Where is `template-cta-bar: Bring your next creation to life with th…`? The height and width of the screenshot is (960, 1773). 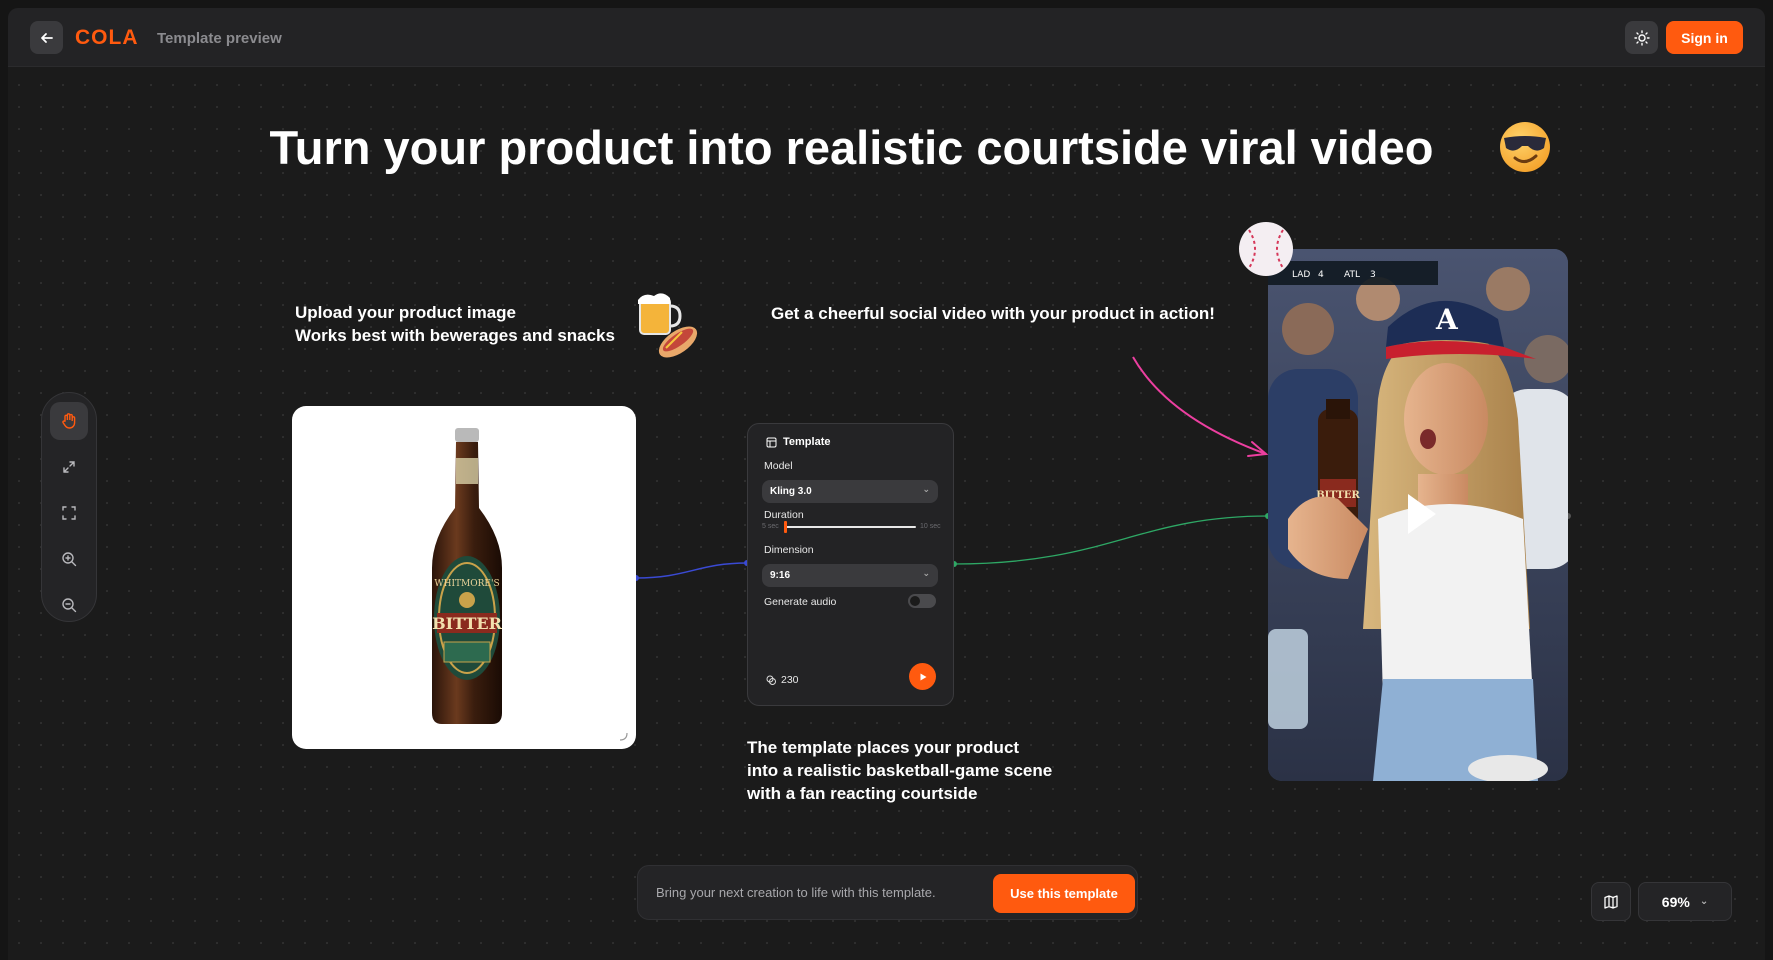 template-cta-bar: Bring your next creation to life with th… is located at coordinates (887, 892).